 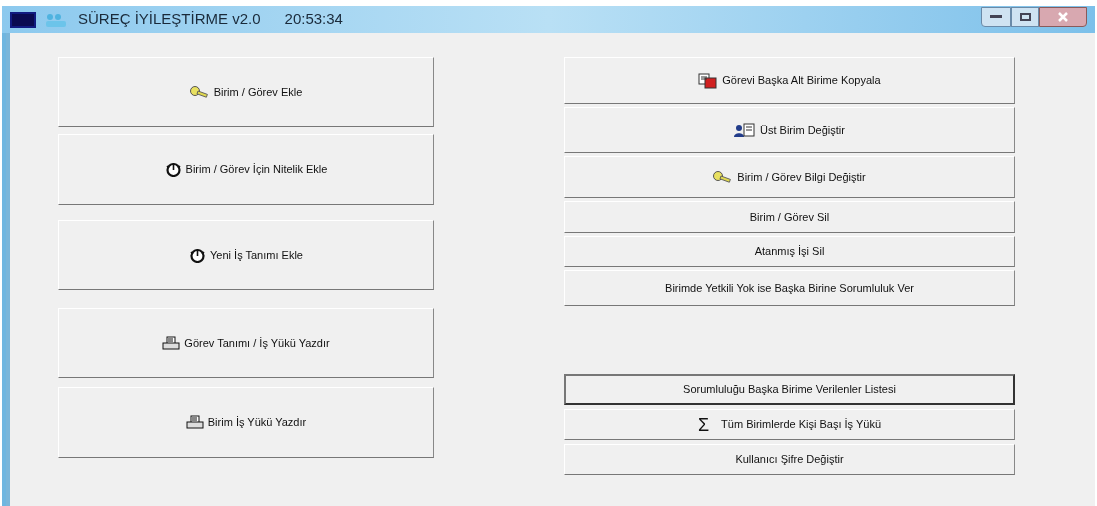 What do you see at coordinates (708, 80) in the screenshot?
I see `copy-icon` at bounding box center [708, 80].